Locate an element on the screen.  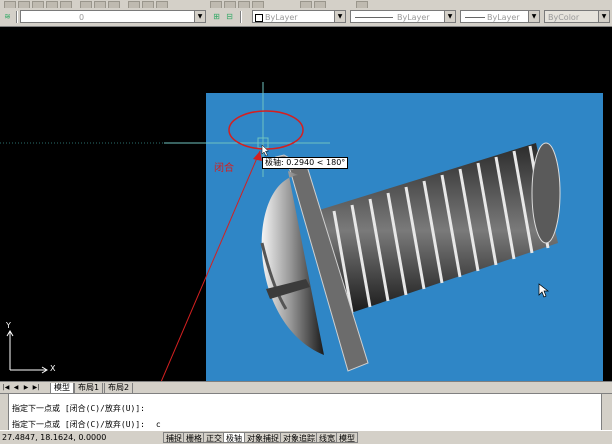
make-object-layer-current-icon: ⊞ is located at coordinates (216, 16).